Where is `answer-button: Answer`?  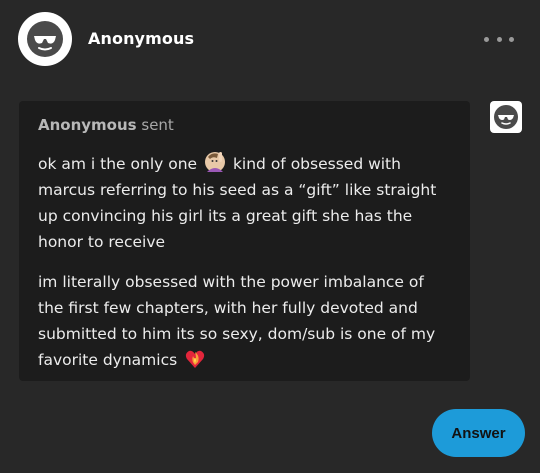
answer-button: Answer is located at coordinates (478, 433).